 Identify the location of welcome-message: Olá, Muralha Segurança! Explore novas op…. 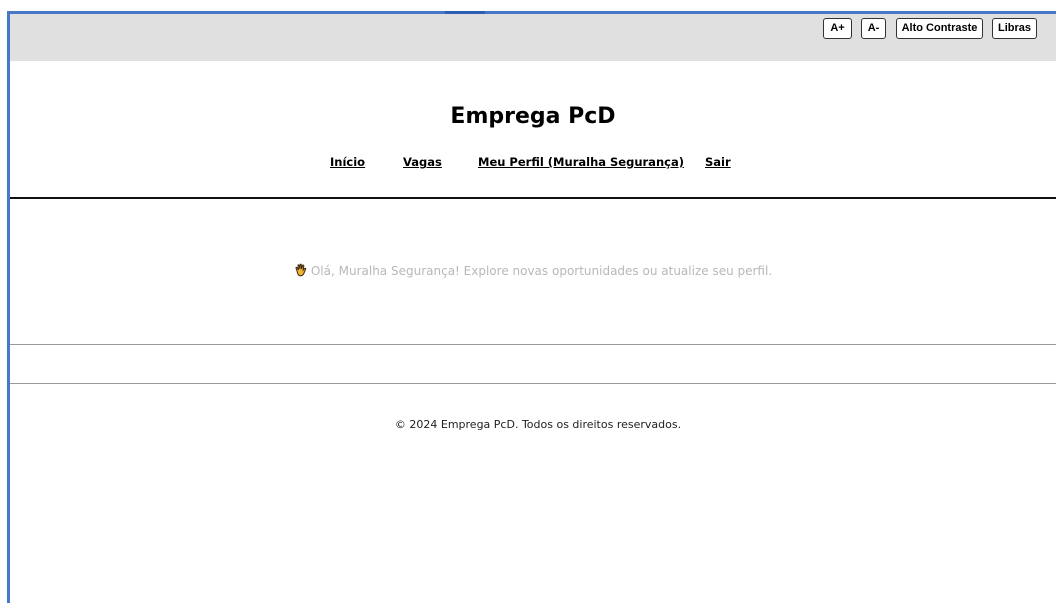
(541, 271).